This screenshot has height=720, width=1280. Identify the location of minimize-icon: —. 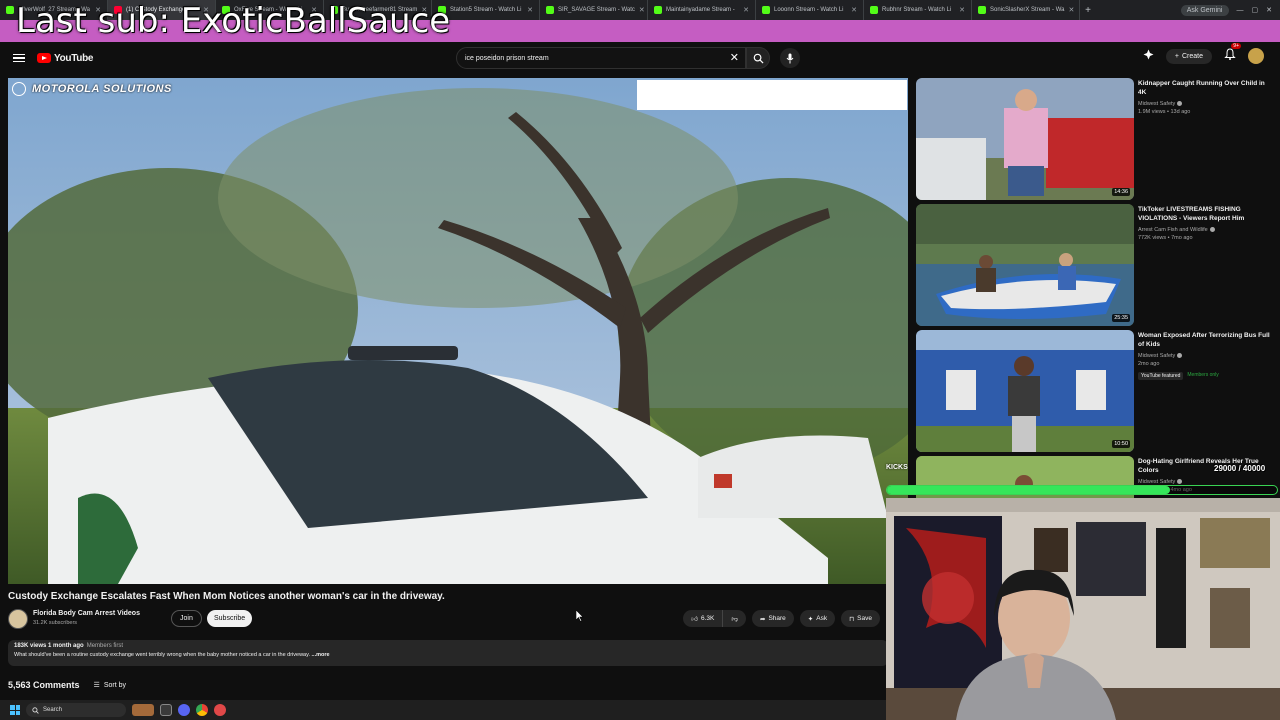
(1240, 10).